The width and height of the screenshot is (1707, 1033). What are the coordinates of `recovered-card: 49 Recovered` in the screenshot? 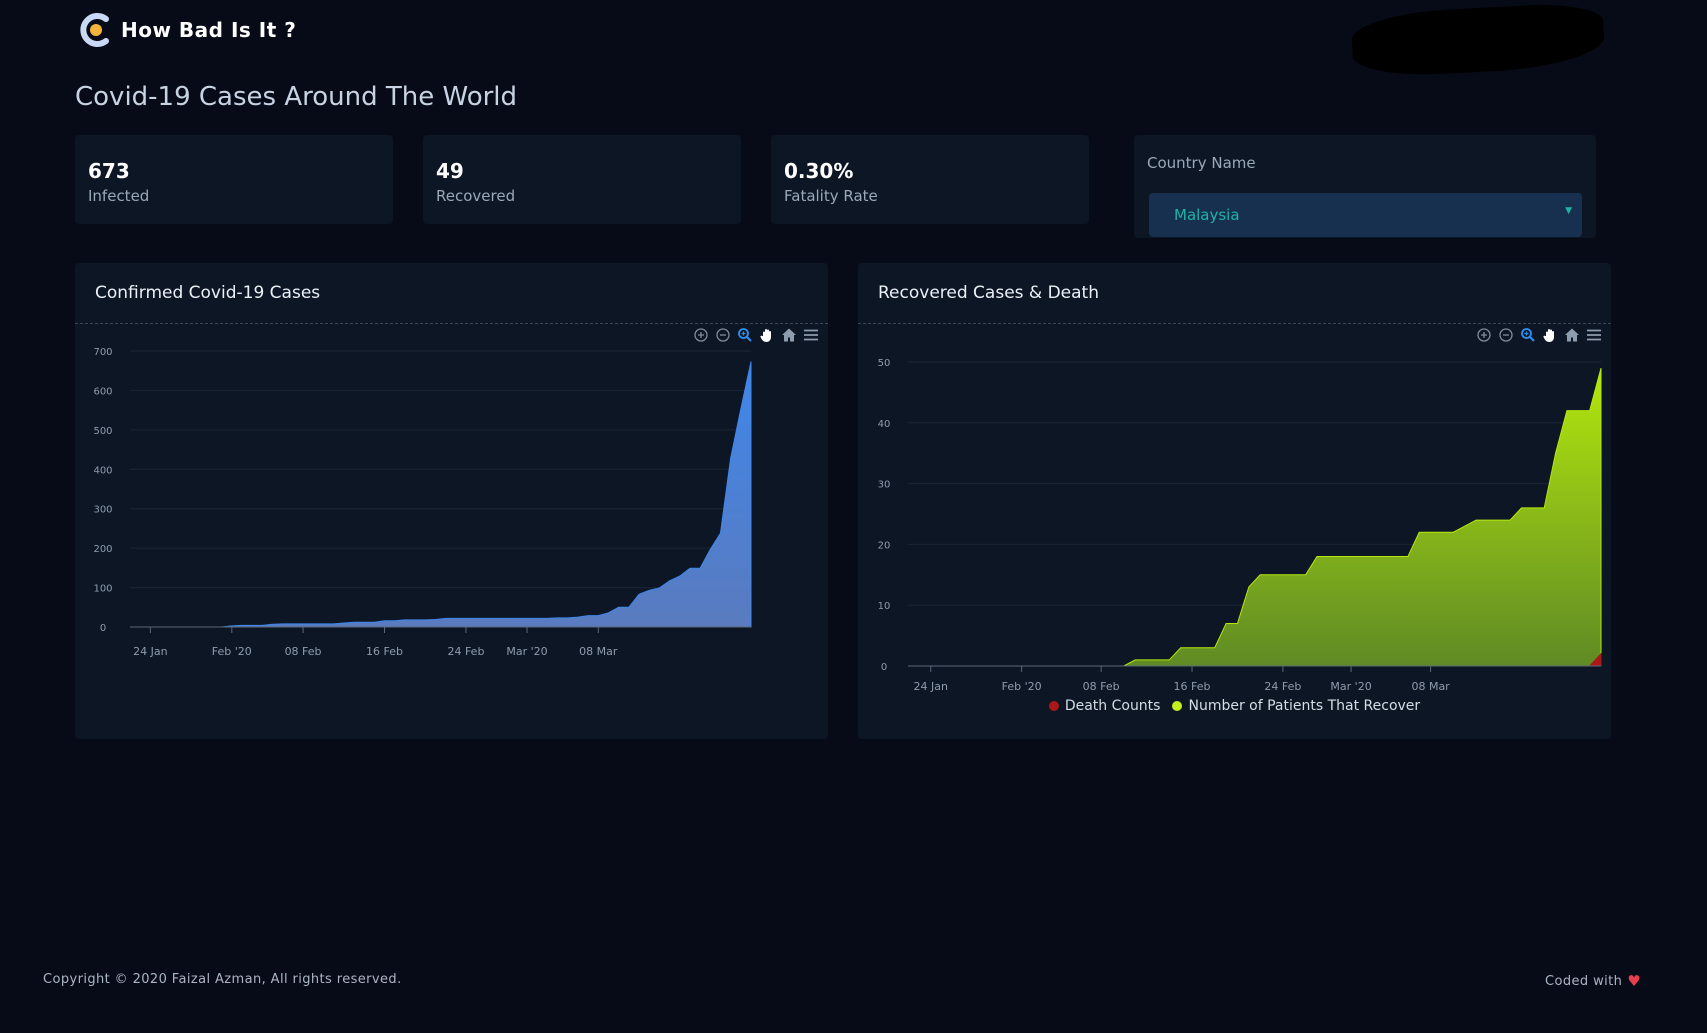 It's located at (582, 179).